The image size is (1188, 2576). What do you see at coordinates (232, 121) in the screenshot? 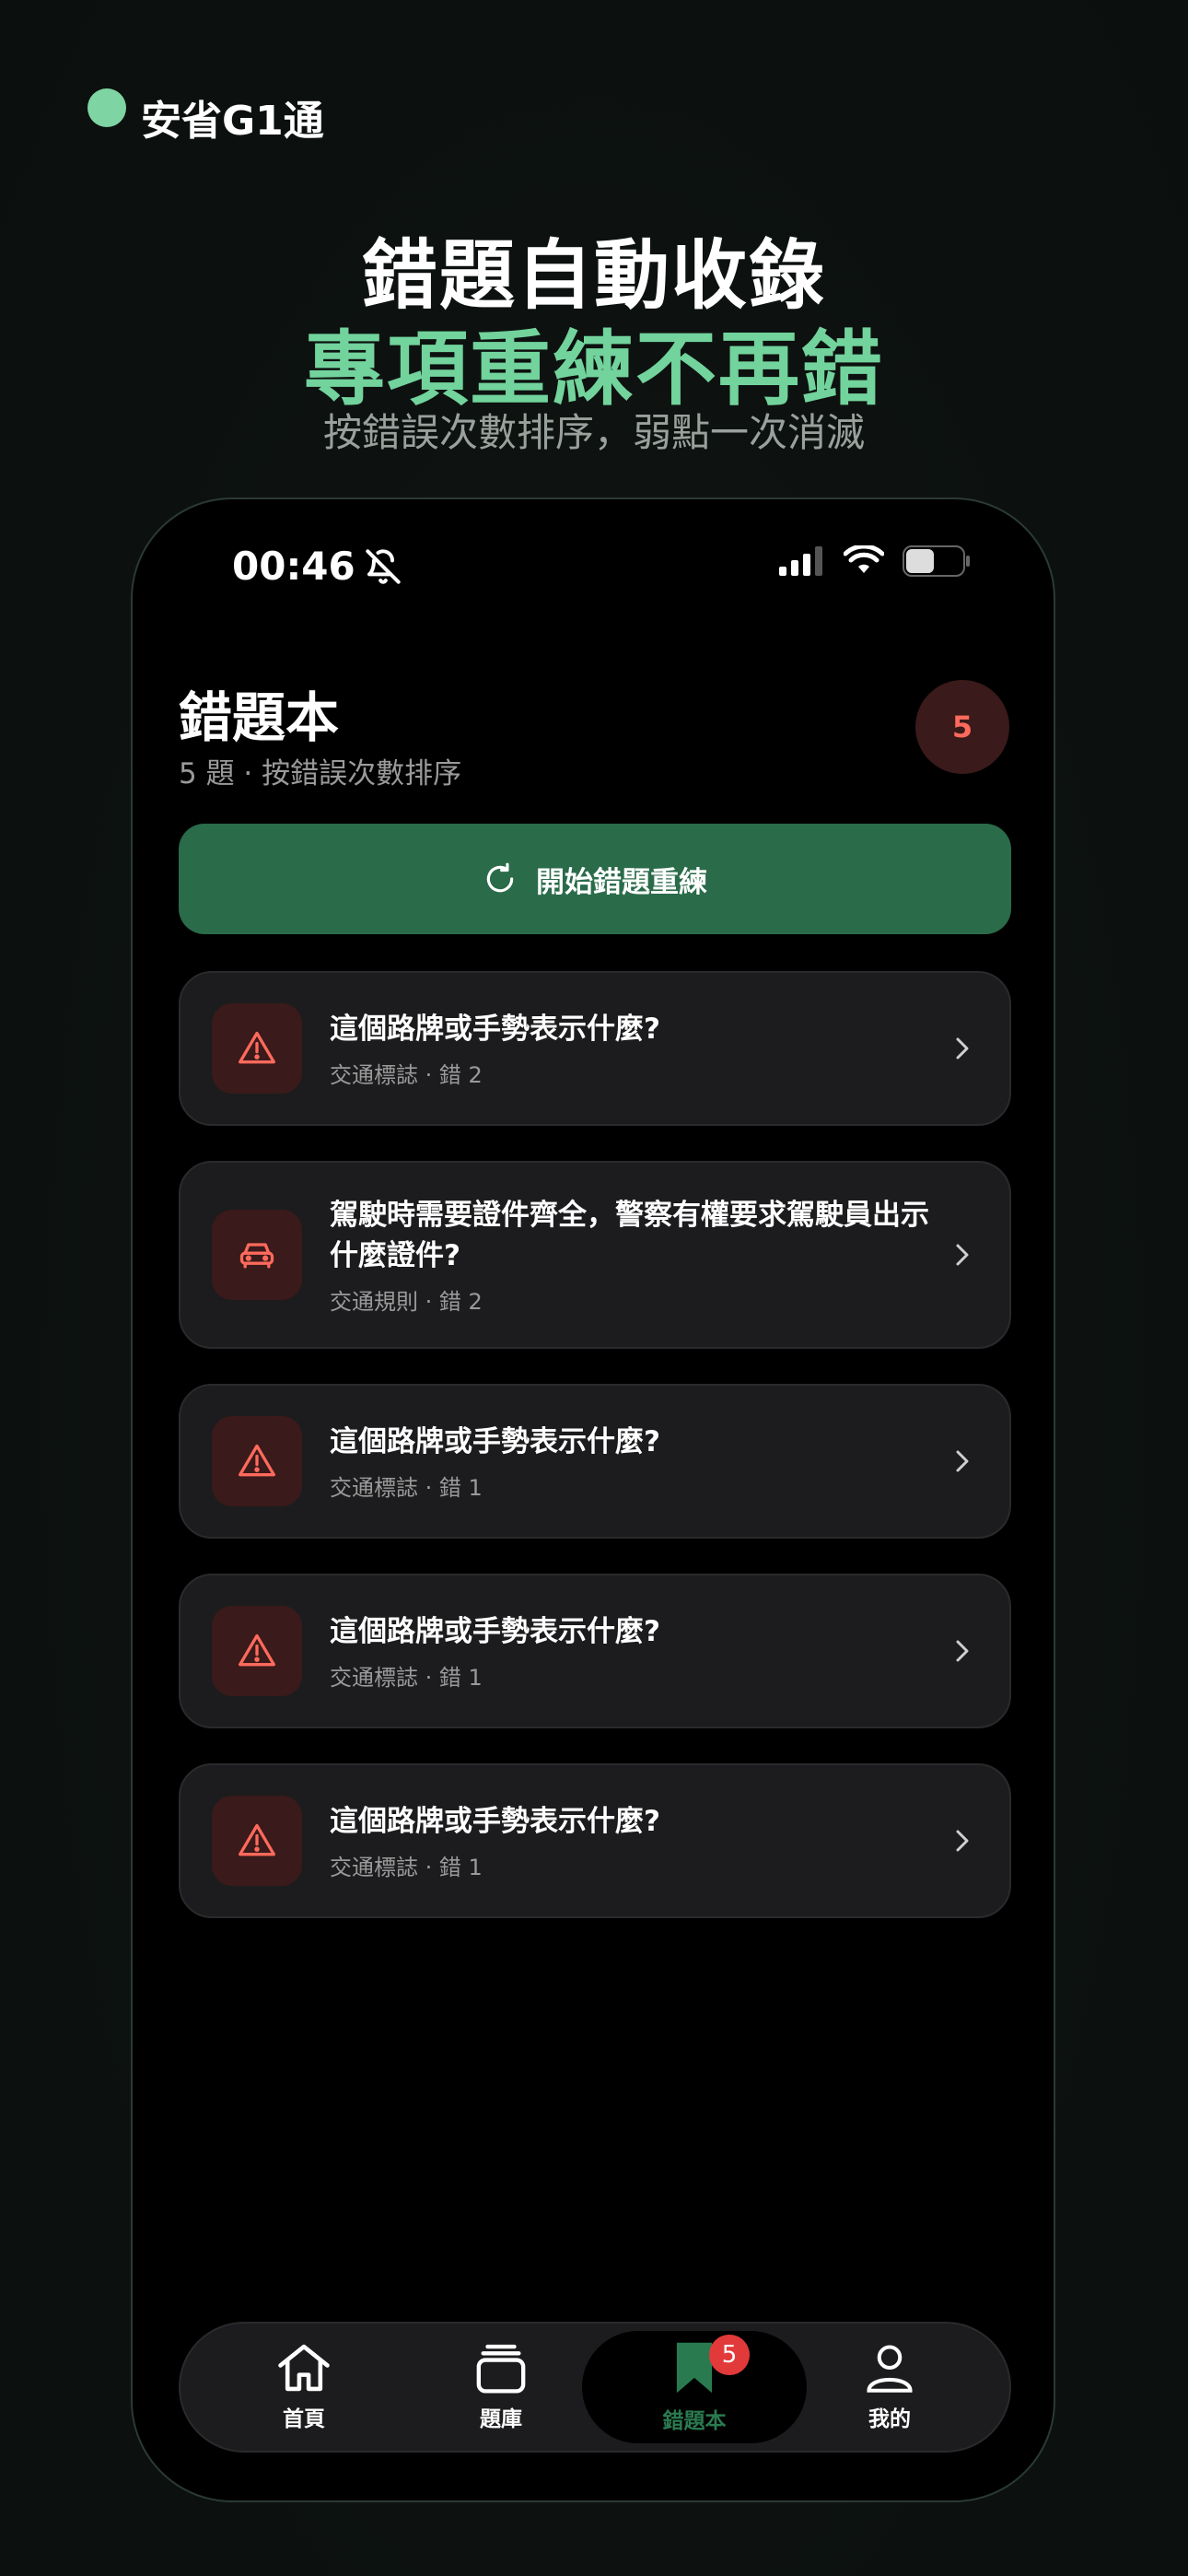
I see `brand-name: 安省G1通` at bounding box center [232, 121].